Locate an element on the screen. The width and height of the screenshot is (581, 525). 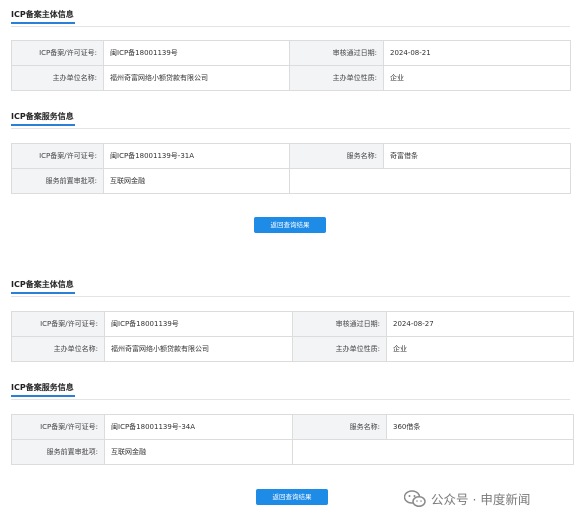
service-name-value: 360借条 is located at coordinates (480, 427).